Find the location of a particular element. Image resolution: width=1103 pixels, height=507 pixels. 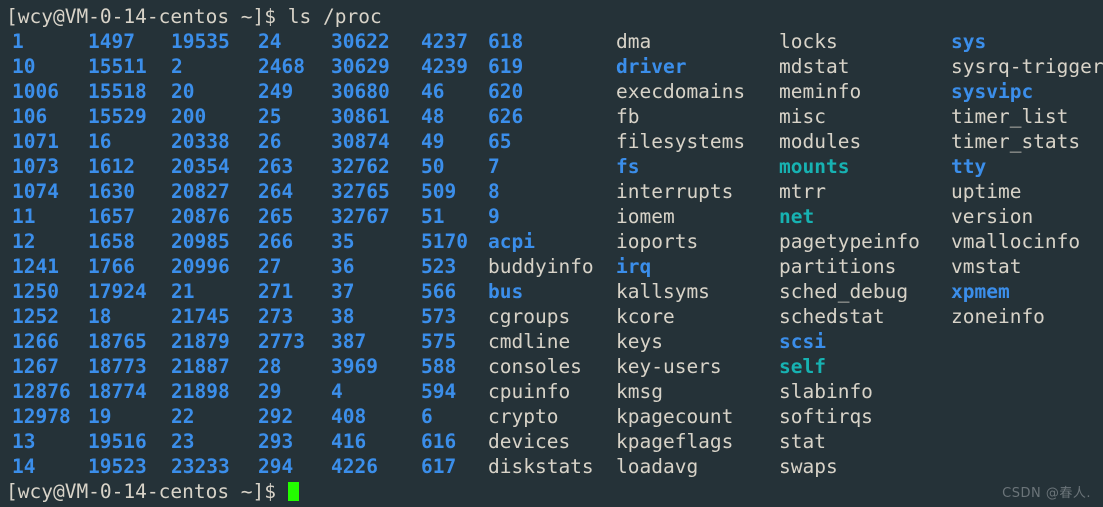

ls-entry-file: mtrr is located at coordinates (802, 191).